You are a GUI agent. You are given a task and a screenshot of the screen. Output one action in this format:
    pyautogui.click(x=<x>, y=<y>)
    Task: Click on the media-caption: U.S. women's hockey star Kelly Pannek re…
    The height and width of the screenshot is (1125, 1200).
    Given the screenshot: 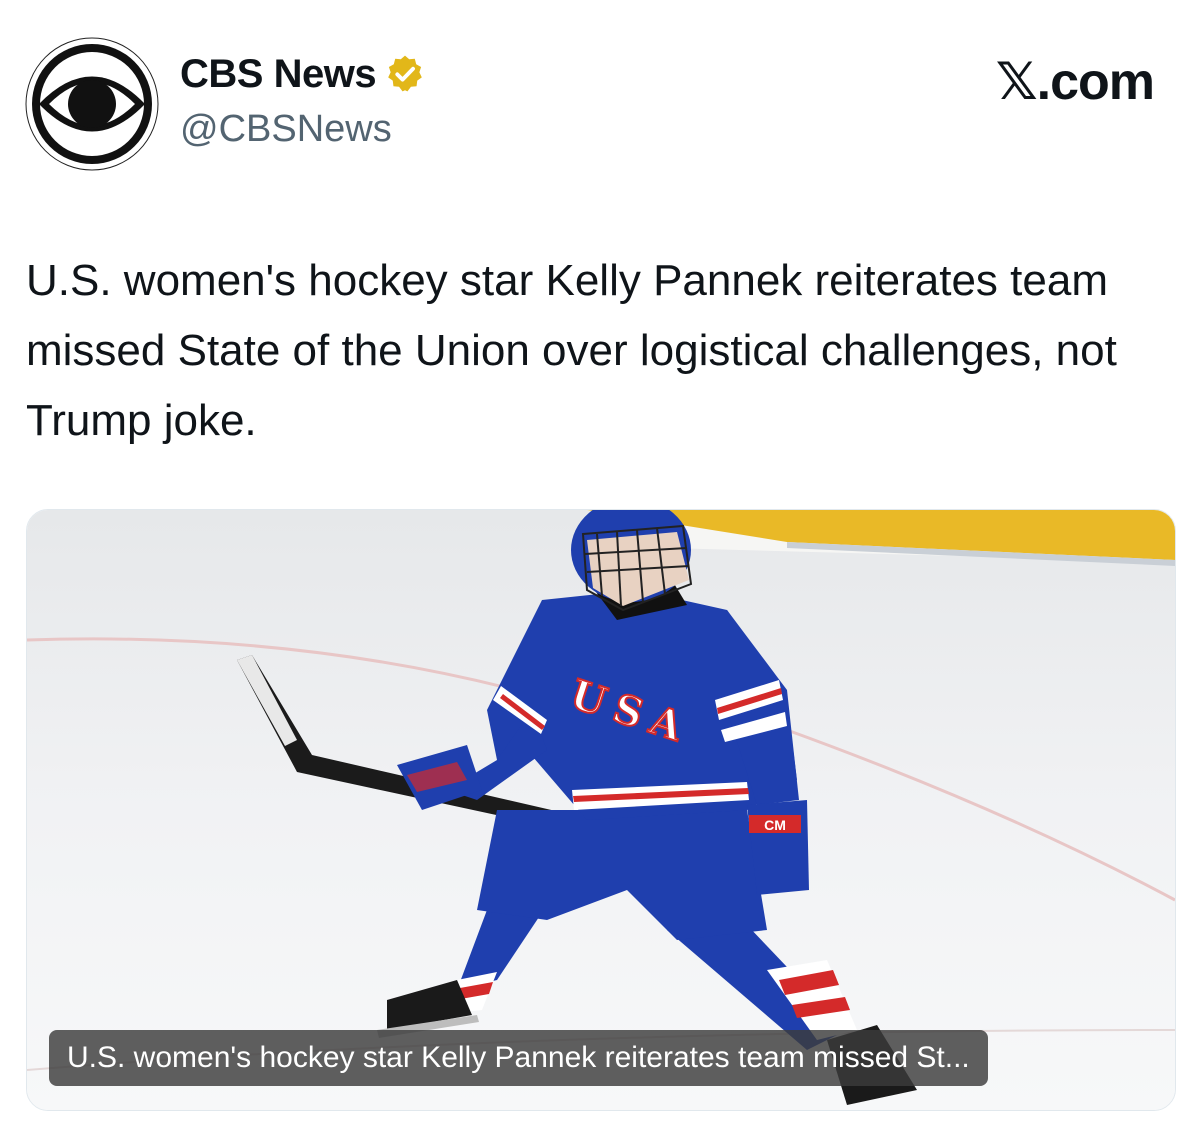 What is the action you would take?
    pyautogui.click(x=518, y=1058)
    